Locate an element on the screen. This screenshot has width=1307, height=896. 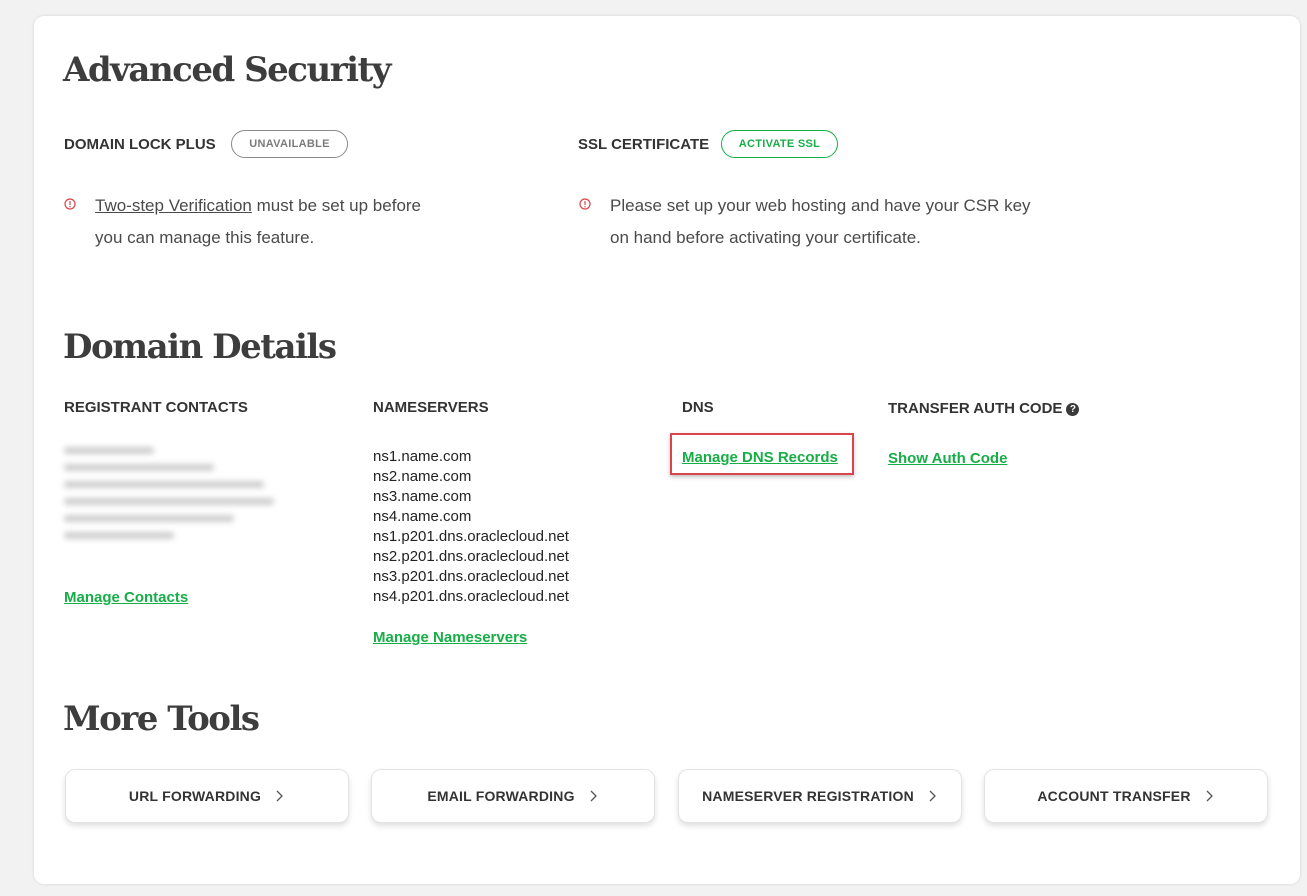
nameserver-item: ns1.p201.dns.oraclecloud.net is located at coordinates (471, 536).